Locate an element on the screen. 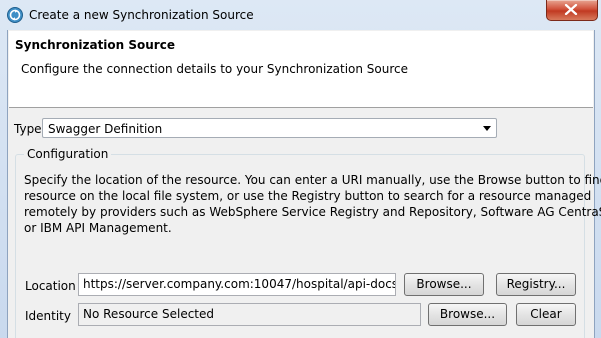 The width and height of the screenshot is (601, 338). configuration-legend: Configuration is located at coordinates (68, 154).